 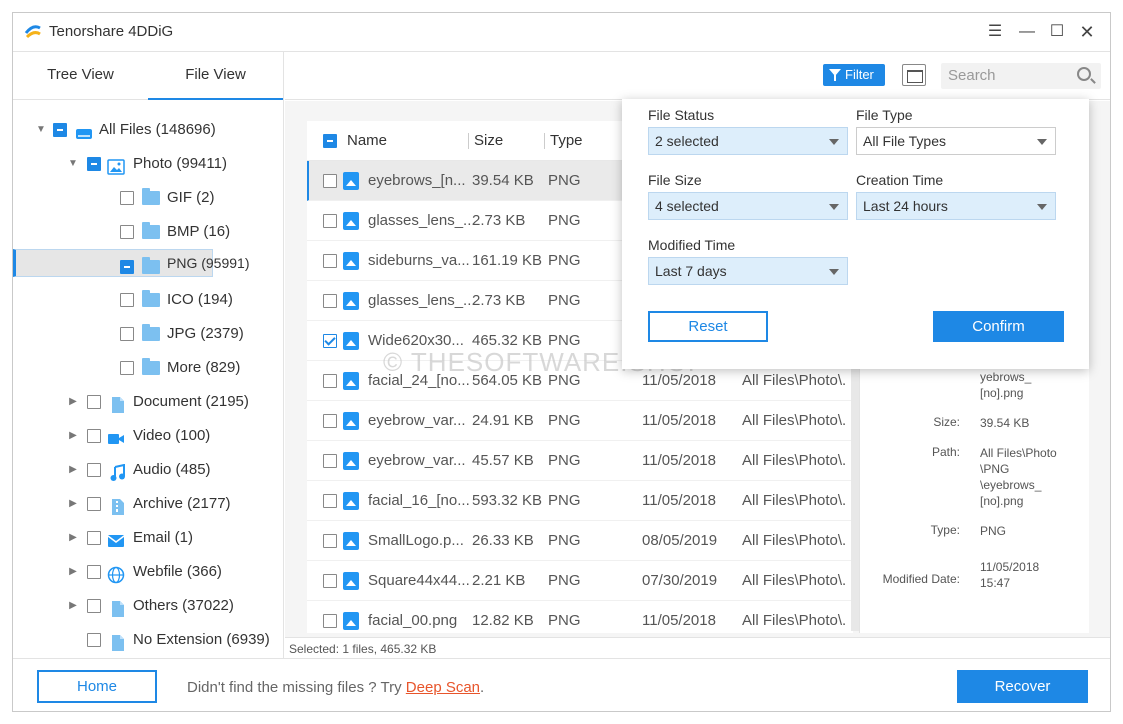 I want to click on tree-item: ▶ Archive (2177), so click(x=148, y=504).